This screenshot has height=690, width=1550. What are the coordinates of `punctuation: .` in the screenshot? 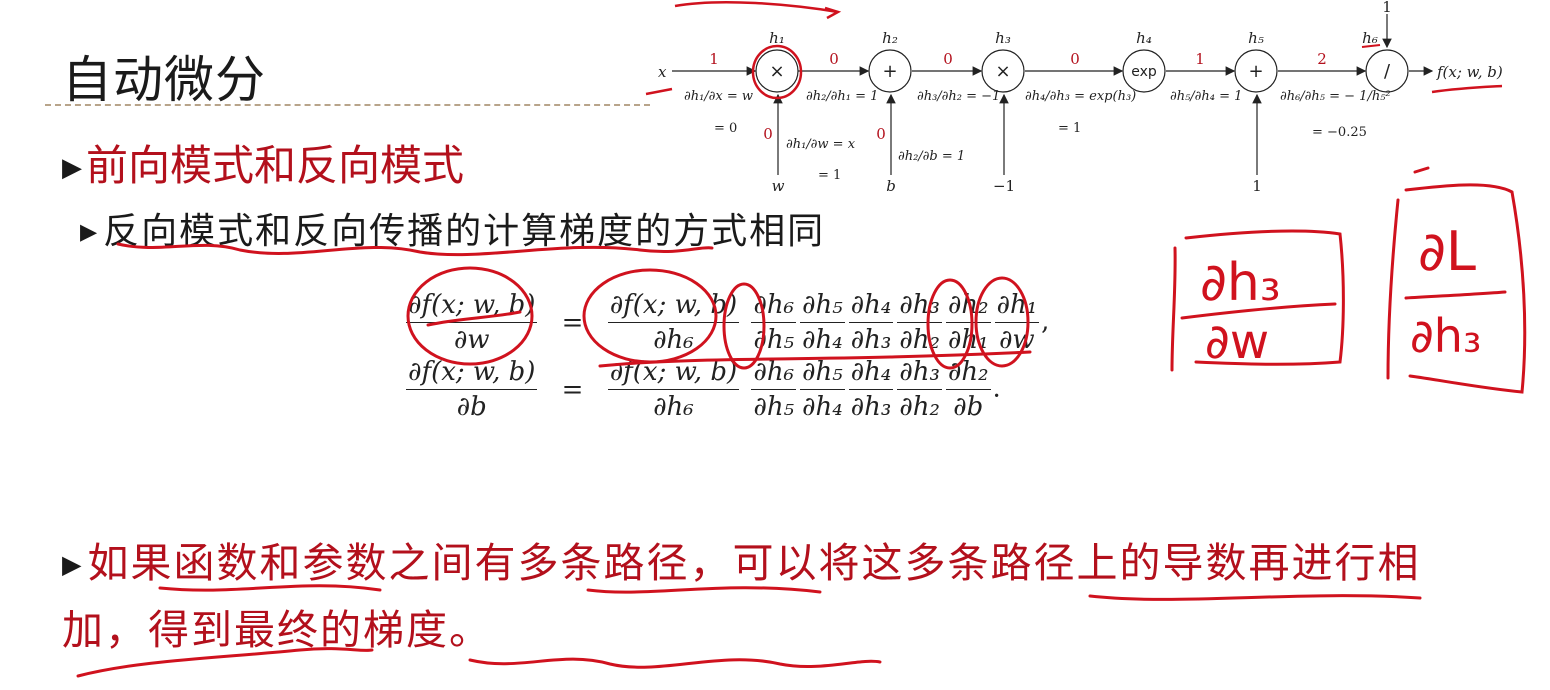 It's located at (996, 388).